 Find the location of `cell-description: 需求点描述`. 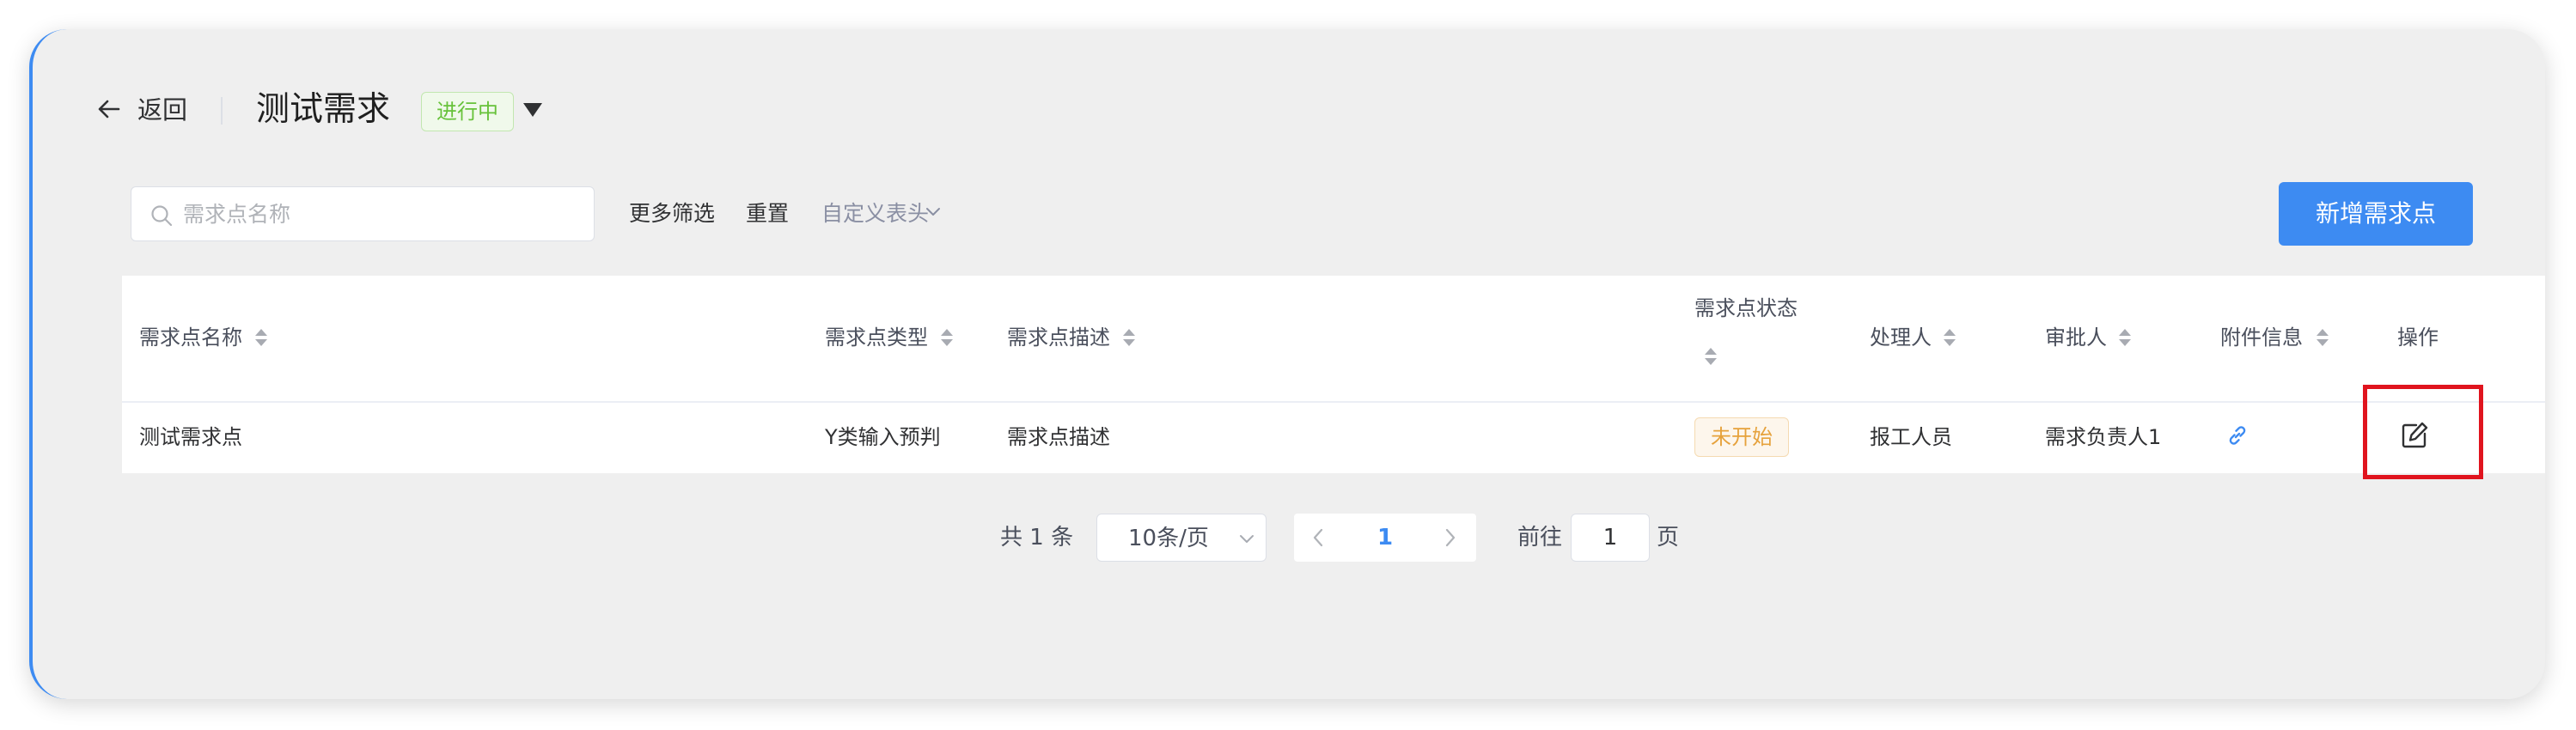

cell-description: 需求点描述 is located at coordinates (1058, 437).